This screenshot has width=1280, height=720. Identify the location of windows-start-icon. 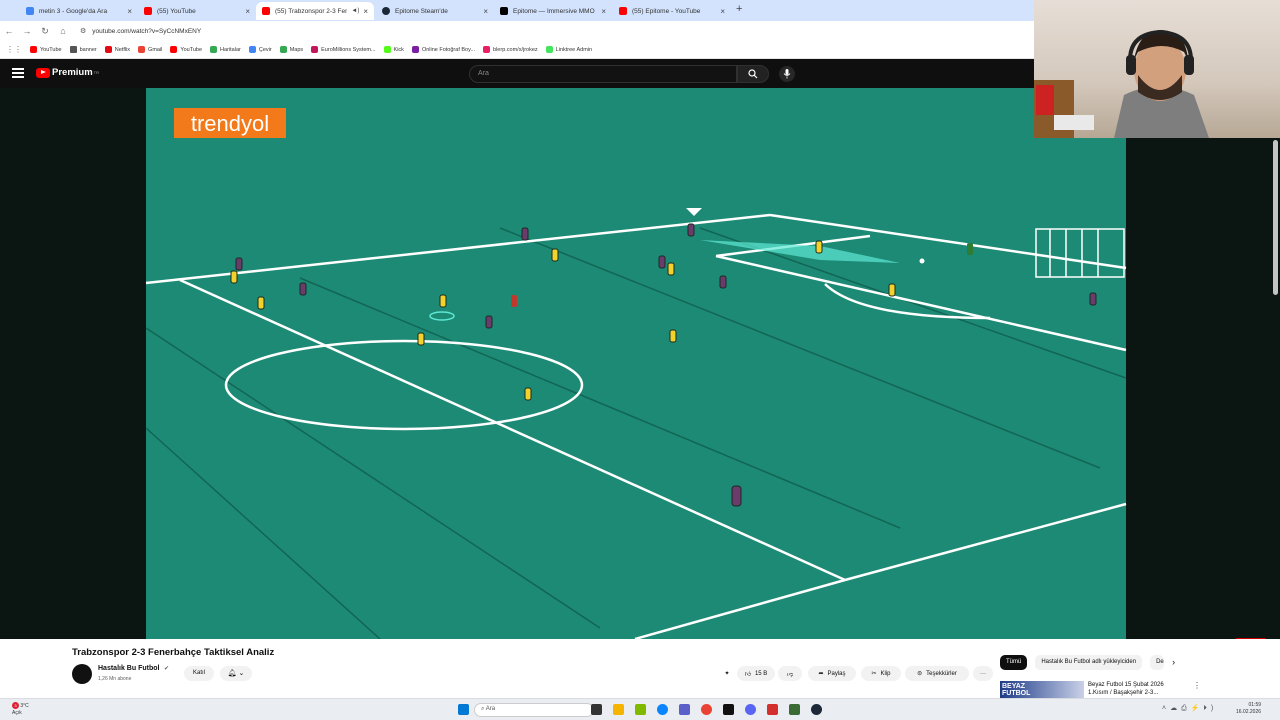
(463, 709).